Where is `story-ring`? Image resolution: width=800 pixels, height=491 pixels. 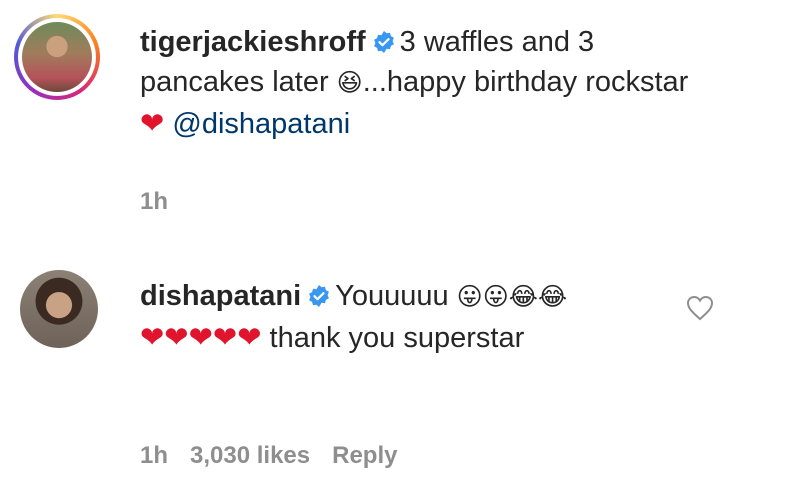
story-ring is located at coordinates (57, 57).